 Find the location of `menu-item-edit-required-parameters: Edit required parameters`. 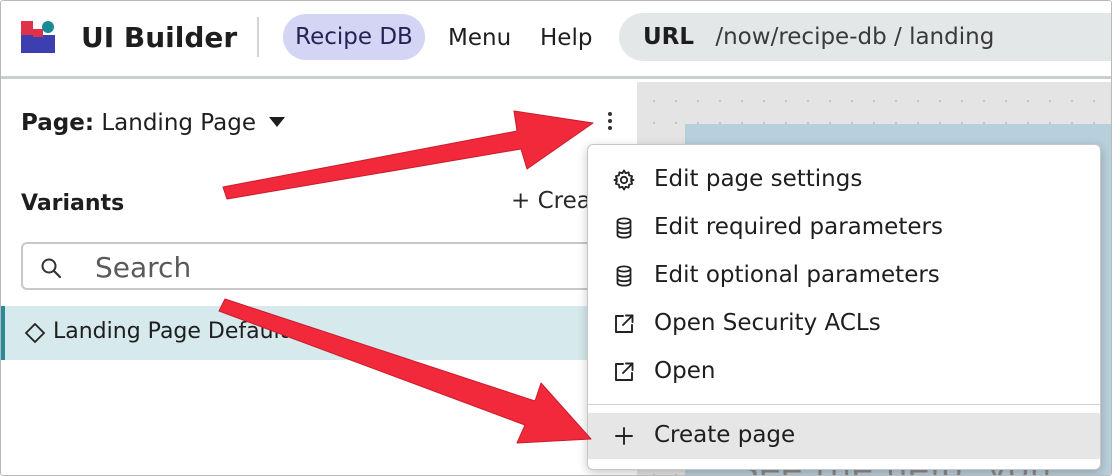

menu-item-edit-required-parameters: Edit required parameters is located at coordinates (844, 228).